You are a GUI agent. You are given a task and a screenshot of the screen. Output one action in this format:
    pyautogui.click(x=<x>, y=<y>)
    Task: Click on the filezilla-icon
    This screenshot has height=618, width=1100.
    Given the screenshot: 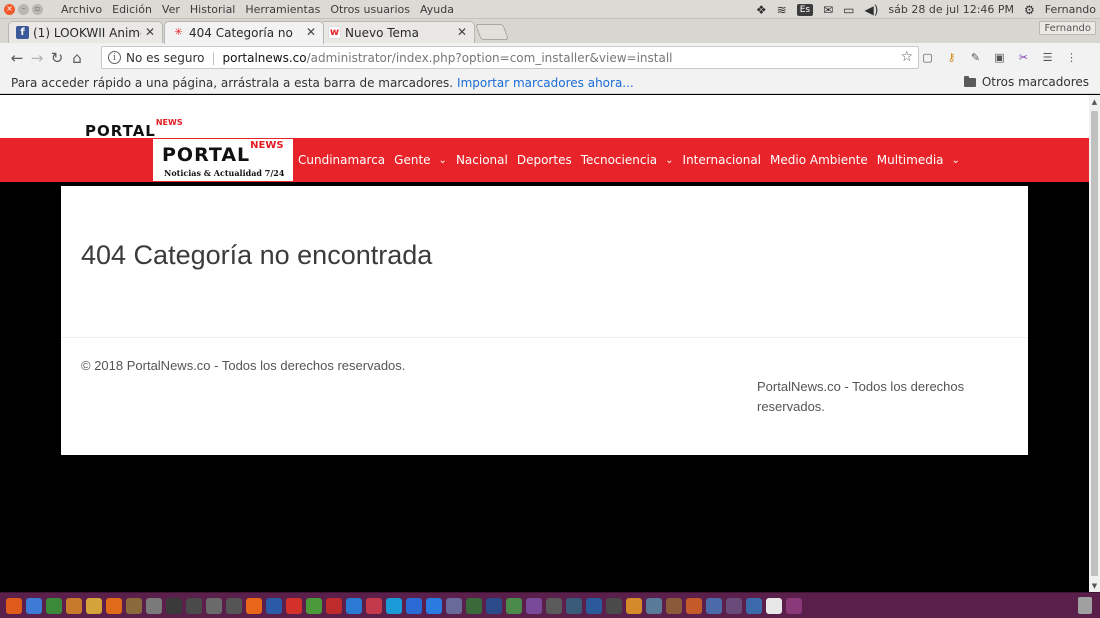 What is the action you would take?
    pyautogui.click(x=334, y=605)
    